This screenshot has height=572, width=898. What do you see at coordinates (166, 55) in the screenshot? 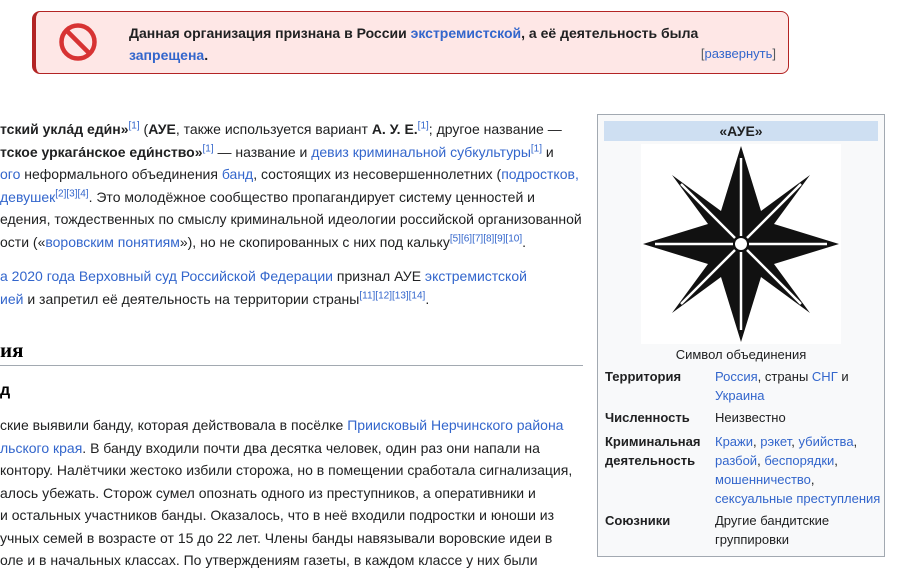
I see `link-banned: запрещена` at bounding box center [166, 55].